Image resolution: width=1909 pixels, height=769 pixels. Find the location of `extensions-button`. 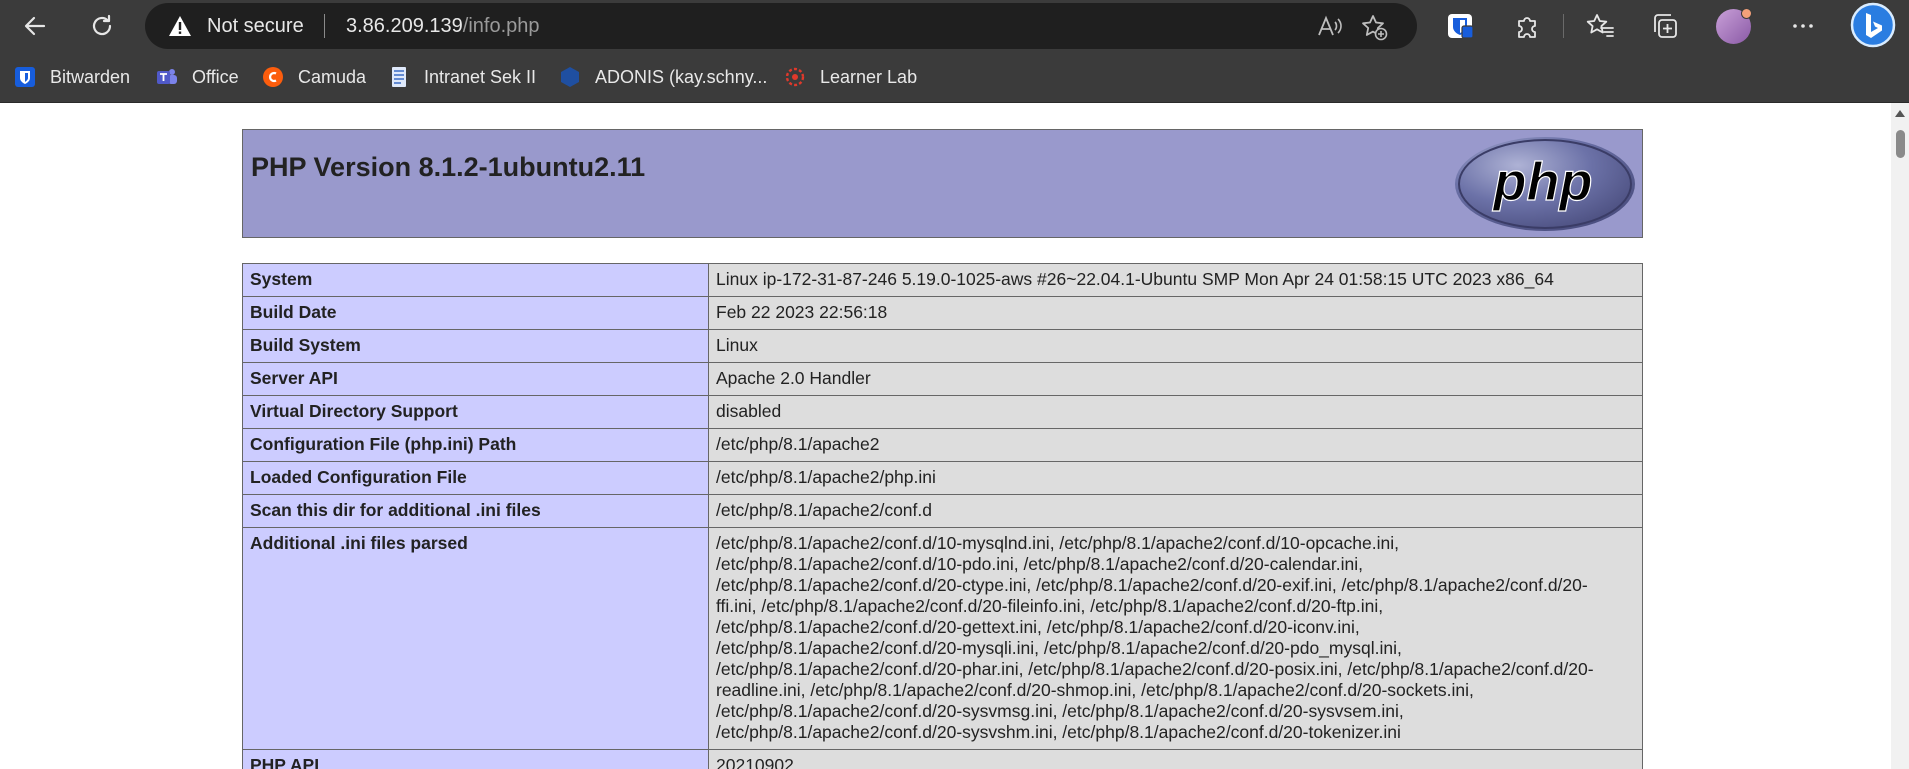

extensions-button is located at coordinates (1527, 26).